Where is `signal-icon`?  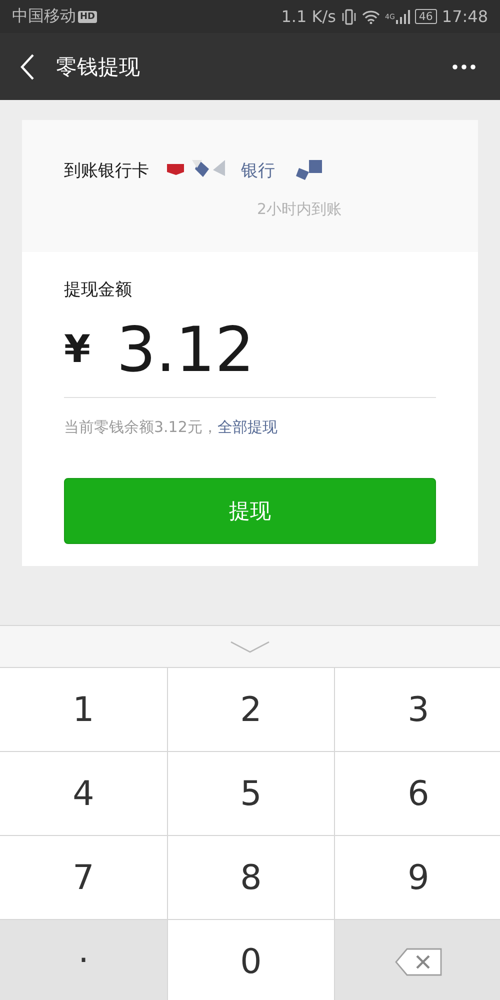 signal-icon is located at coordinates (403, 17).